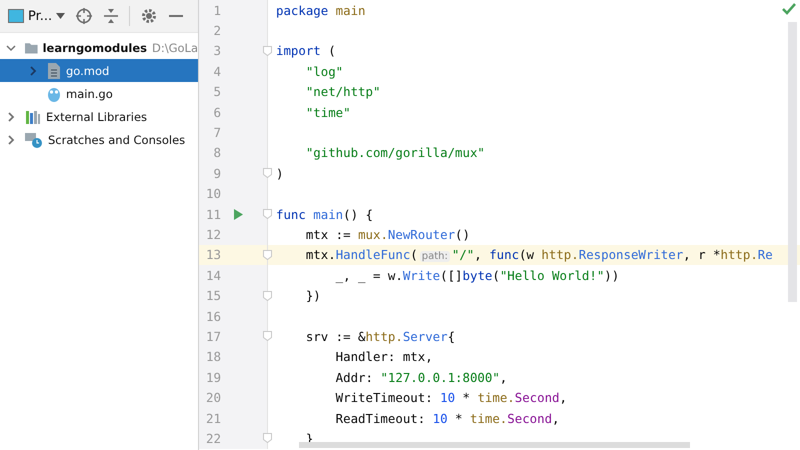  What do you see at coordinates (212, 194) in the screenshot?
I see `line-number: 10` at bounding box center [212, 194].